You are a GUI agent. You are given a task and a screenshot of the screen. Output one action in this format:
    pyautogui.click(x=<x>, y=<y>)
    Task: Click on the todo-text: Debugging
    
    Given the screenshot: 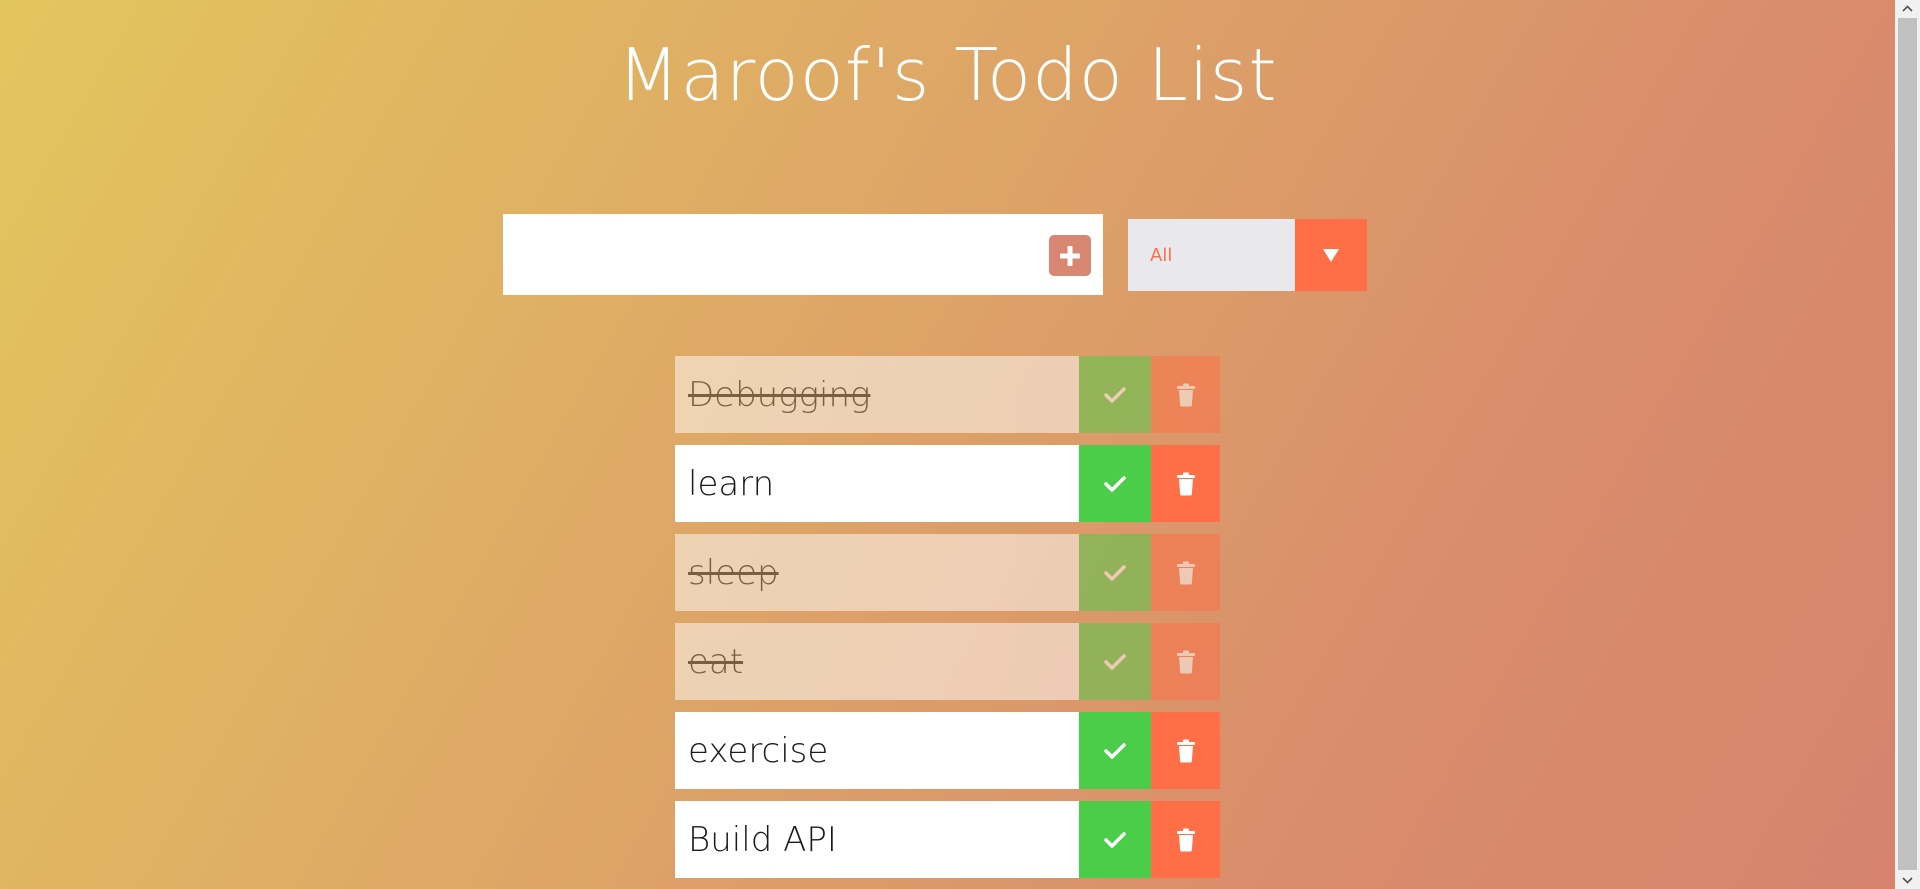 What is the action you would take?
    pyautogui.click(x=779, y=394)
    